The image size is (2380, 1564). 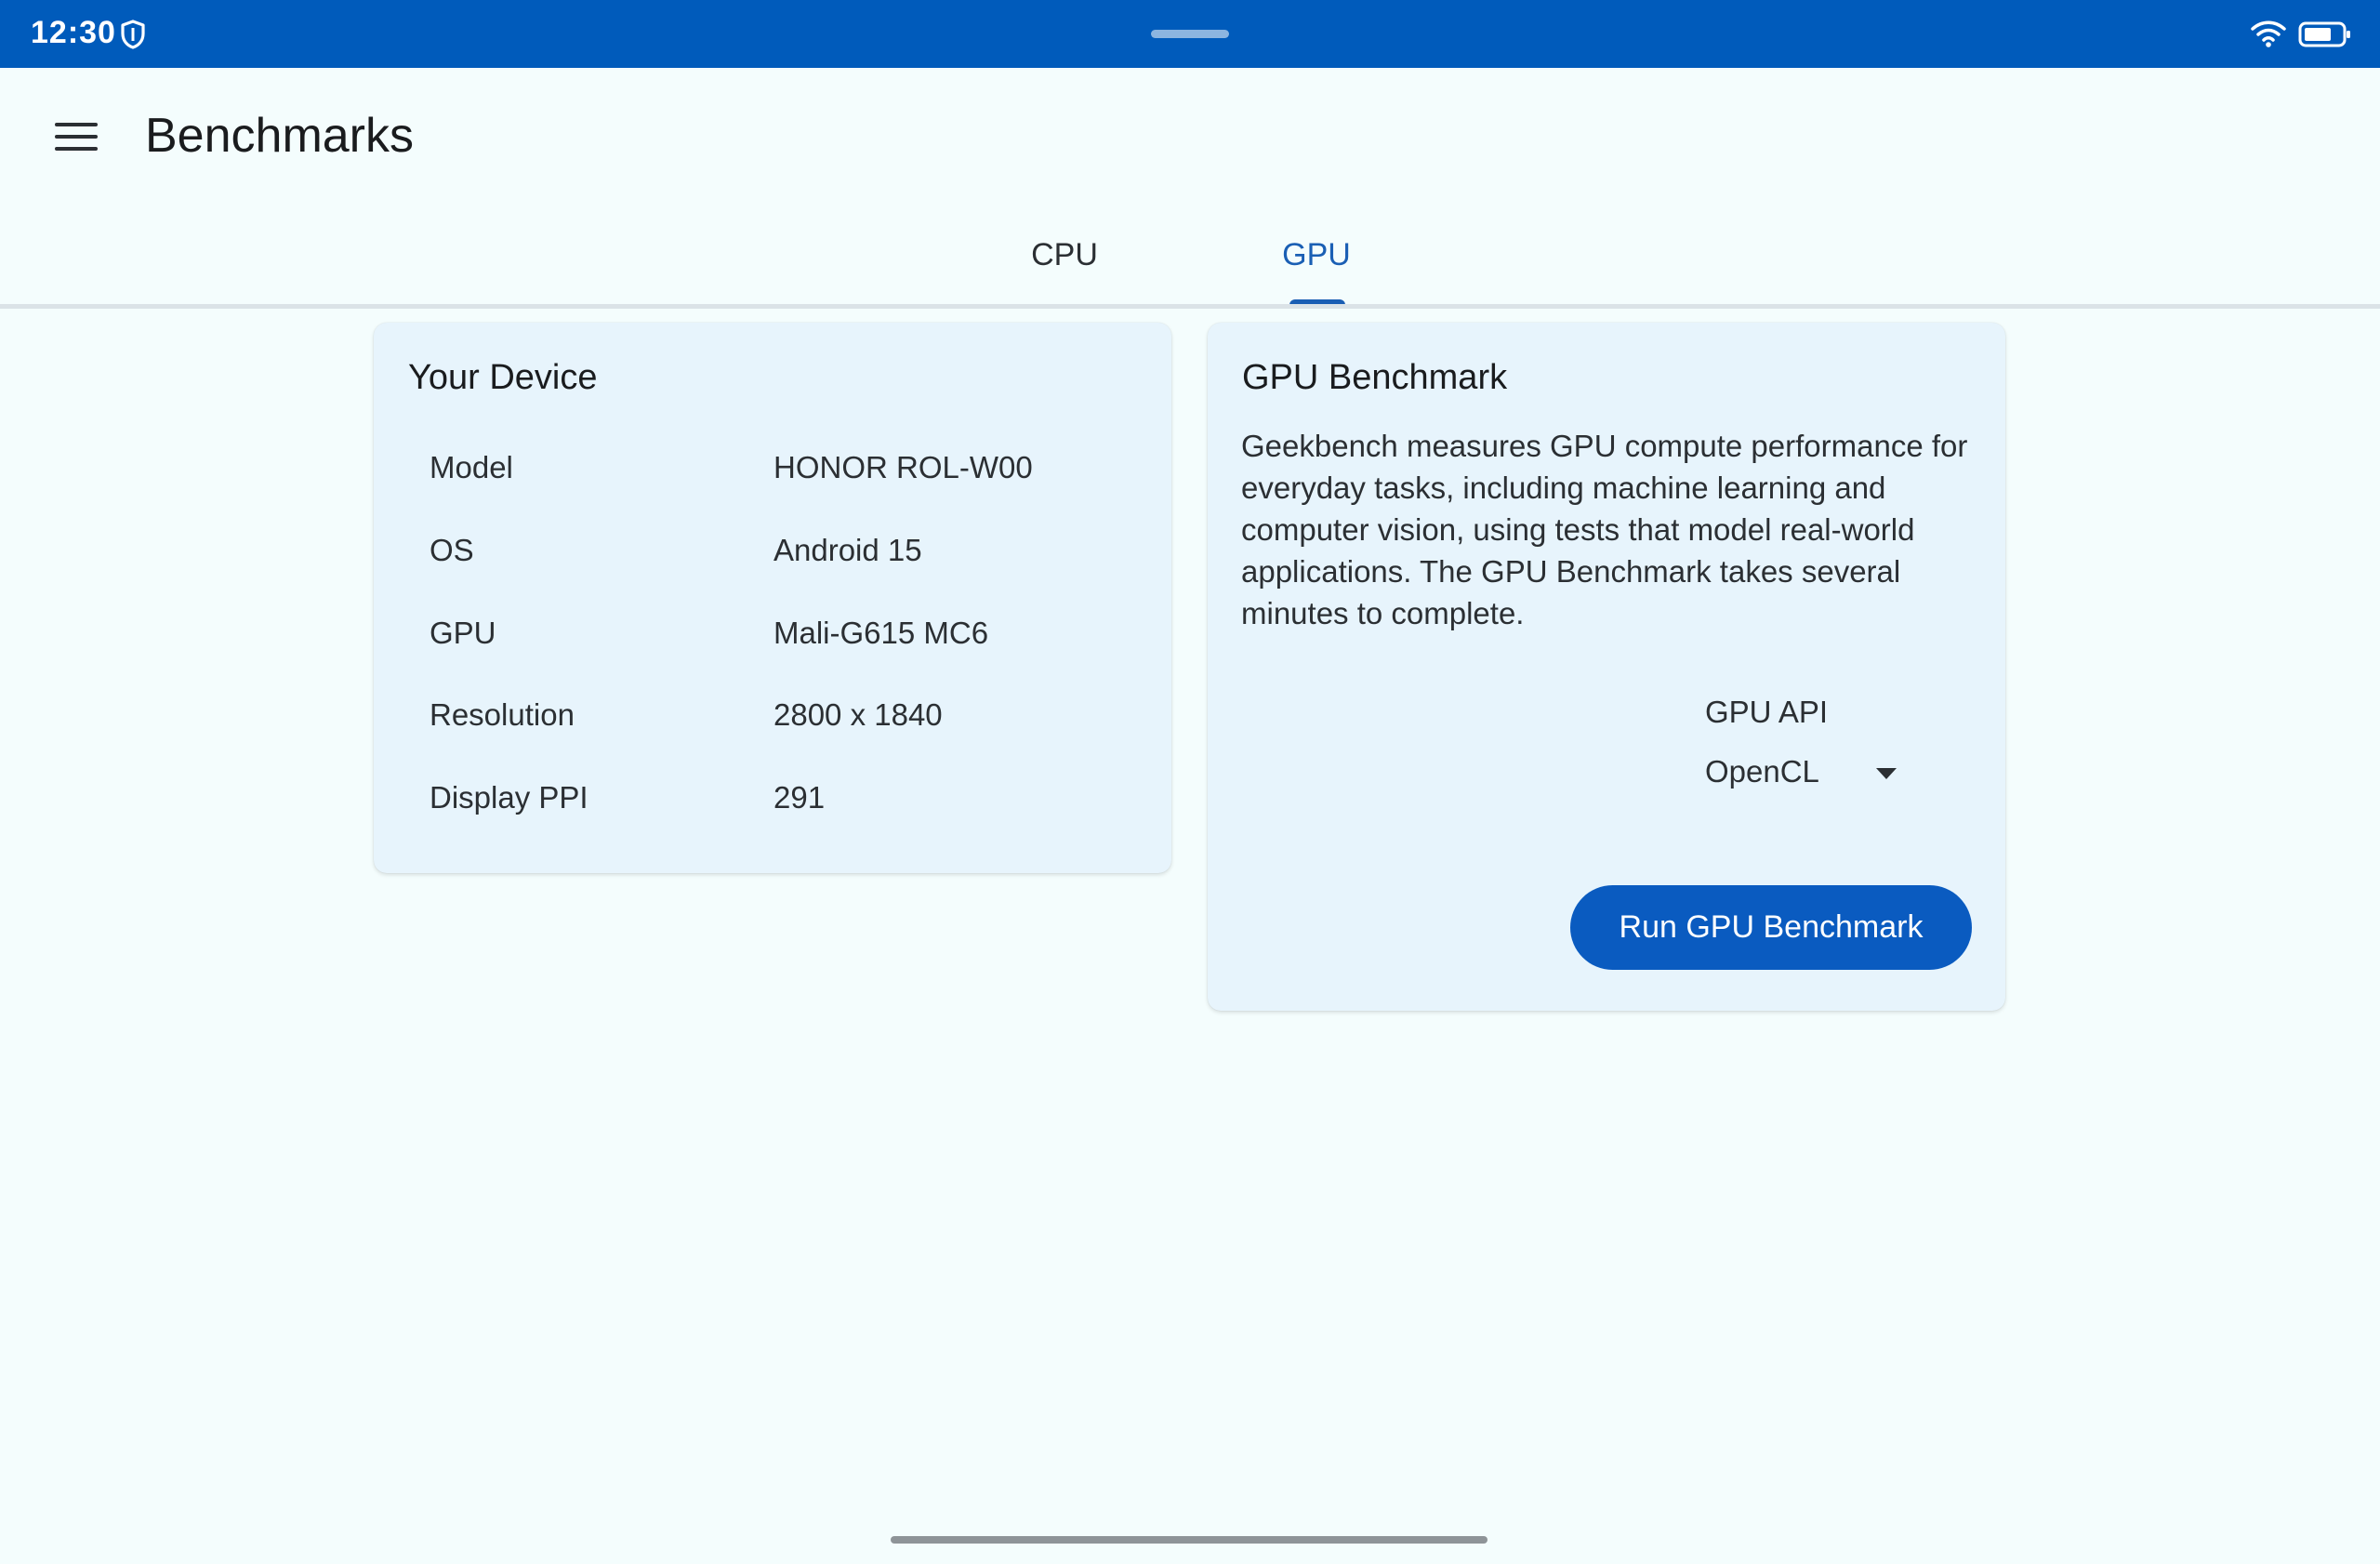 What do you see at coordinates (1190, 137) in the screenshot?
I see `app-bar: Benchmarks` at bounding box center [1190, 137].